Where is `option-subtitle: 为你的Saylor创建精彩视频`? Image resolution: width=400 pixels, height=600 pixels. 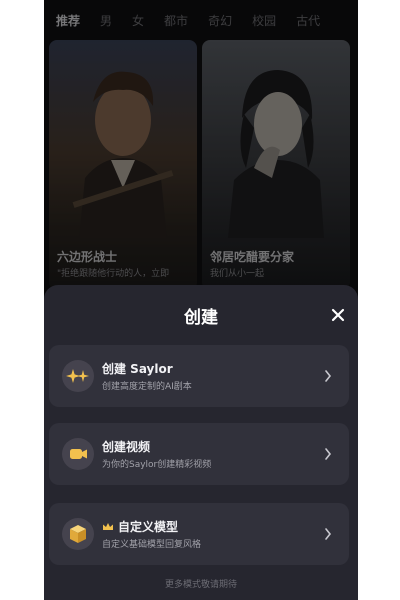
option-subtitle: 为你的Saylor创建精彩视频 is located at coordinates (157, 465).